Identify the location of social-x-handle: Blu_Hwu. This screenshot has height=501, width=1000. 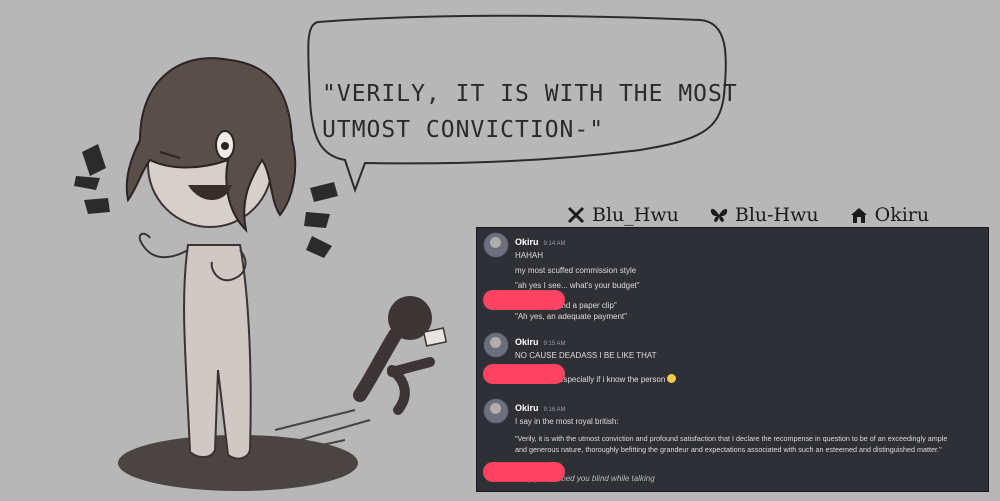
(635, 215).